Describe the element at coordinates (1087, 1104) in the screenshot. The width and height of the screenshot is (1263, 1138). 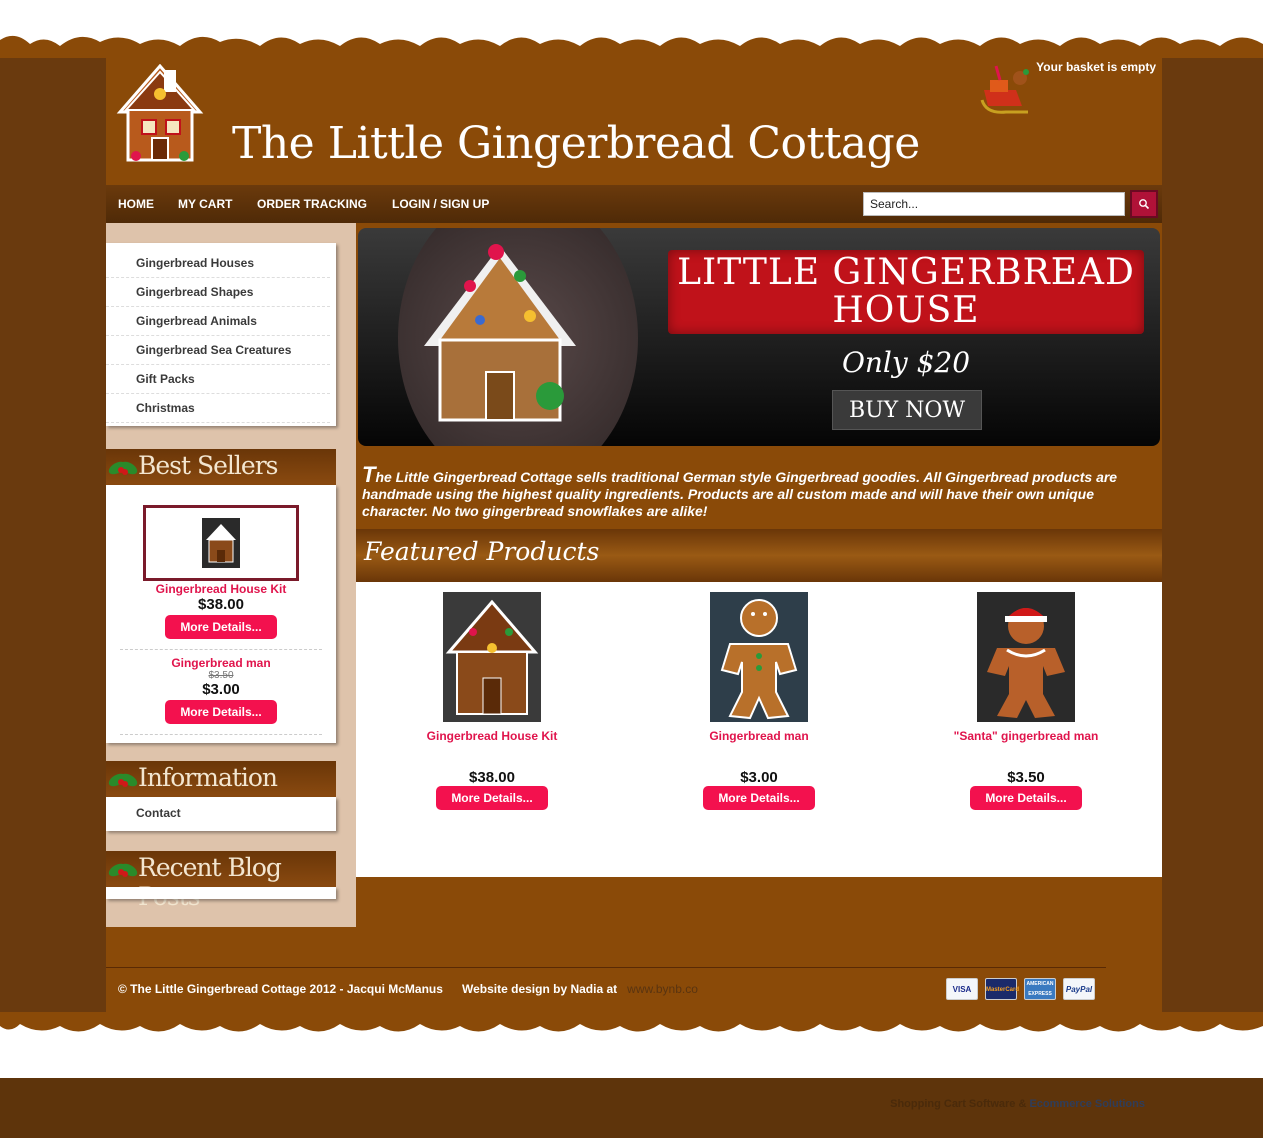
I see `powered-link: Ecommerce Solutions` at that location.